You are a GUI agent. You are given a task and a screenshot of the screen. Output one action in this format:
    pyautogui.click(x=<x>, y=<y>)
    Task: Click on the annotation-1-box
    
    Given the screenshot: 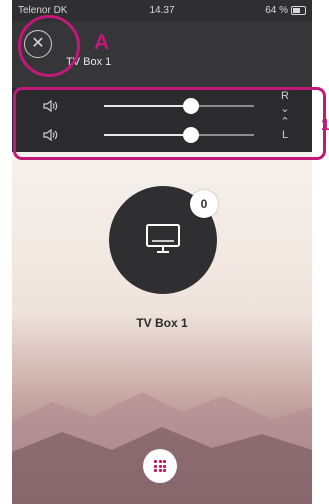 What is the action you would take?
    pyautogui.click(x=169, y=123)
    